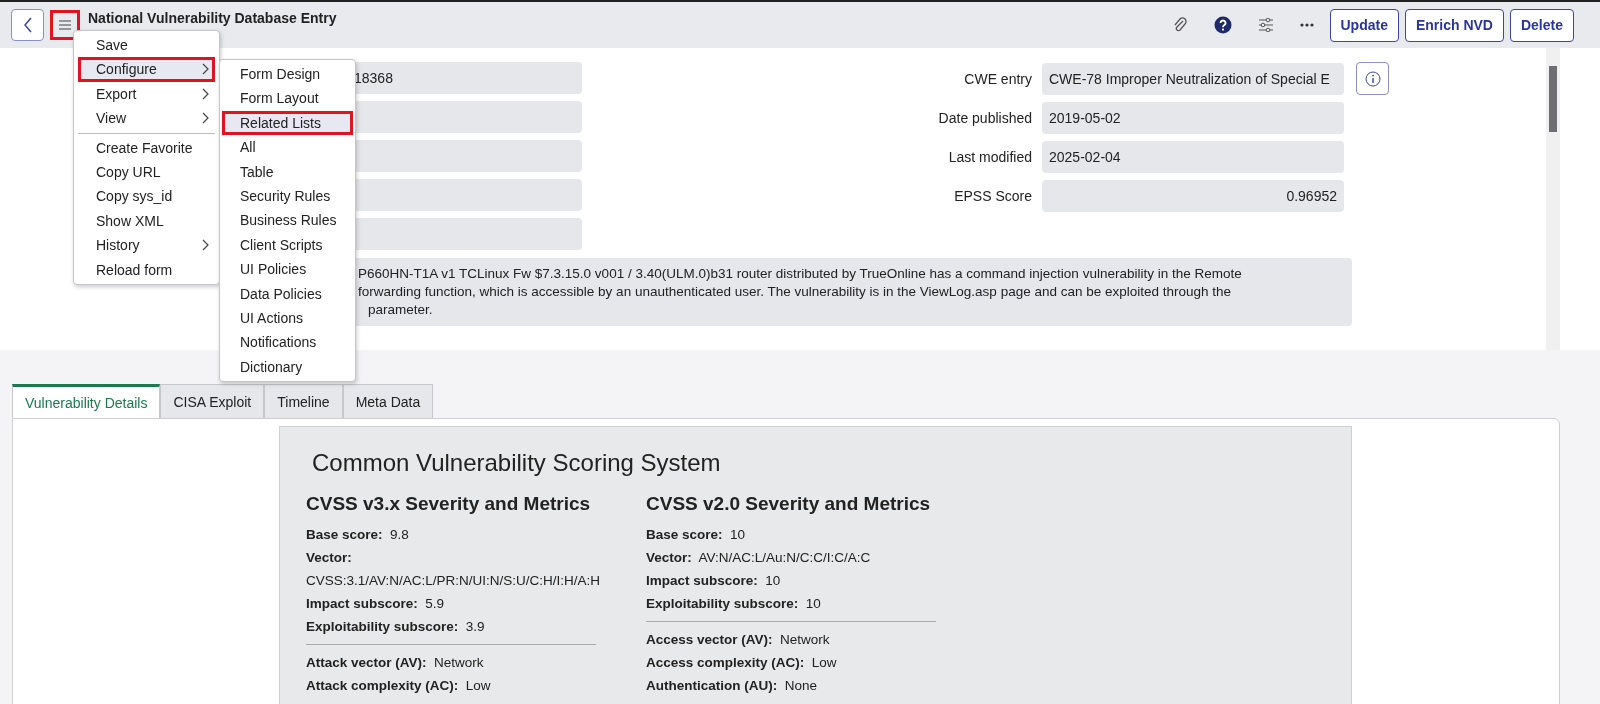 This screenshot has height=704, width=1600. Describe the element at coordinates (789, 504) in the screenshot. I see `section-heading: CVSS v2.0 Severity and Metrics` at that location.